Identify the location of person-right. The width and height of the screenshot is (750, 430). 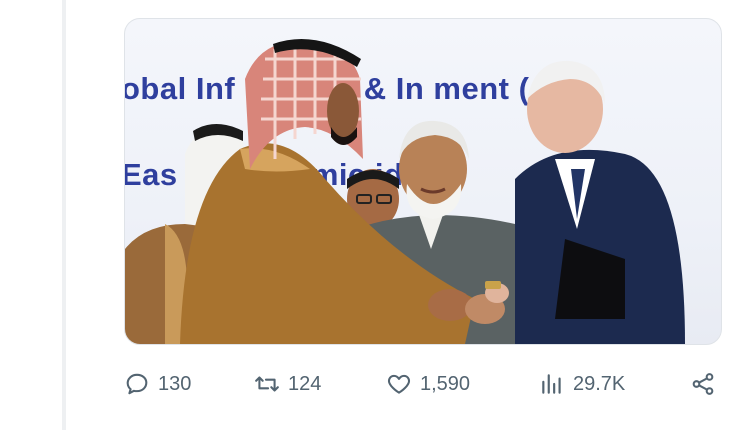
(600, 202).